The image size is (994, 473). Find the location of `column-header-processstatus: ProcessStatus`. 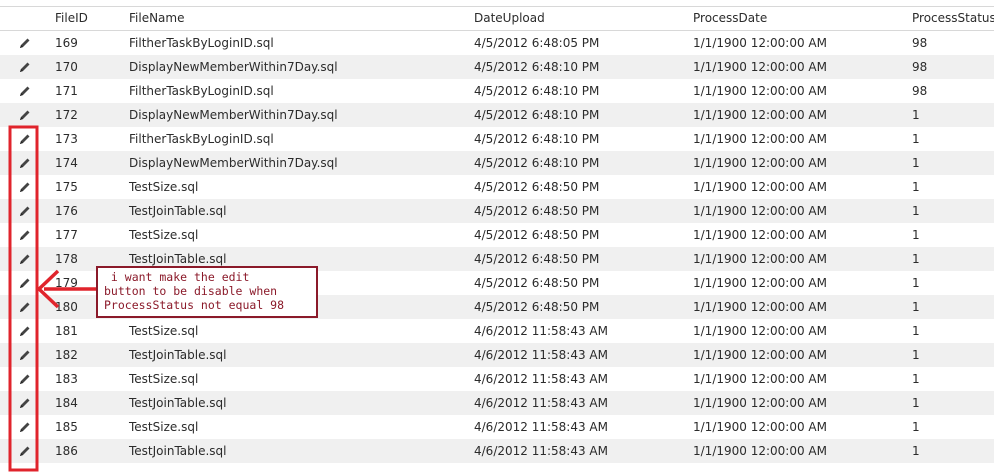

column-header-processstatus: ProcessStatus is located at coordinates (953, 18).